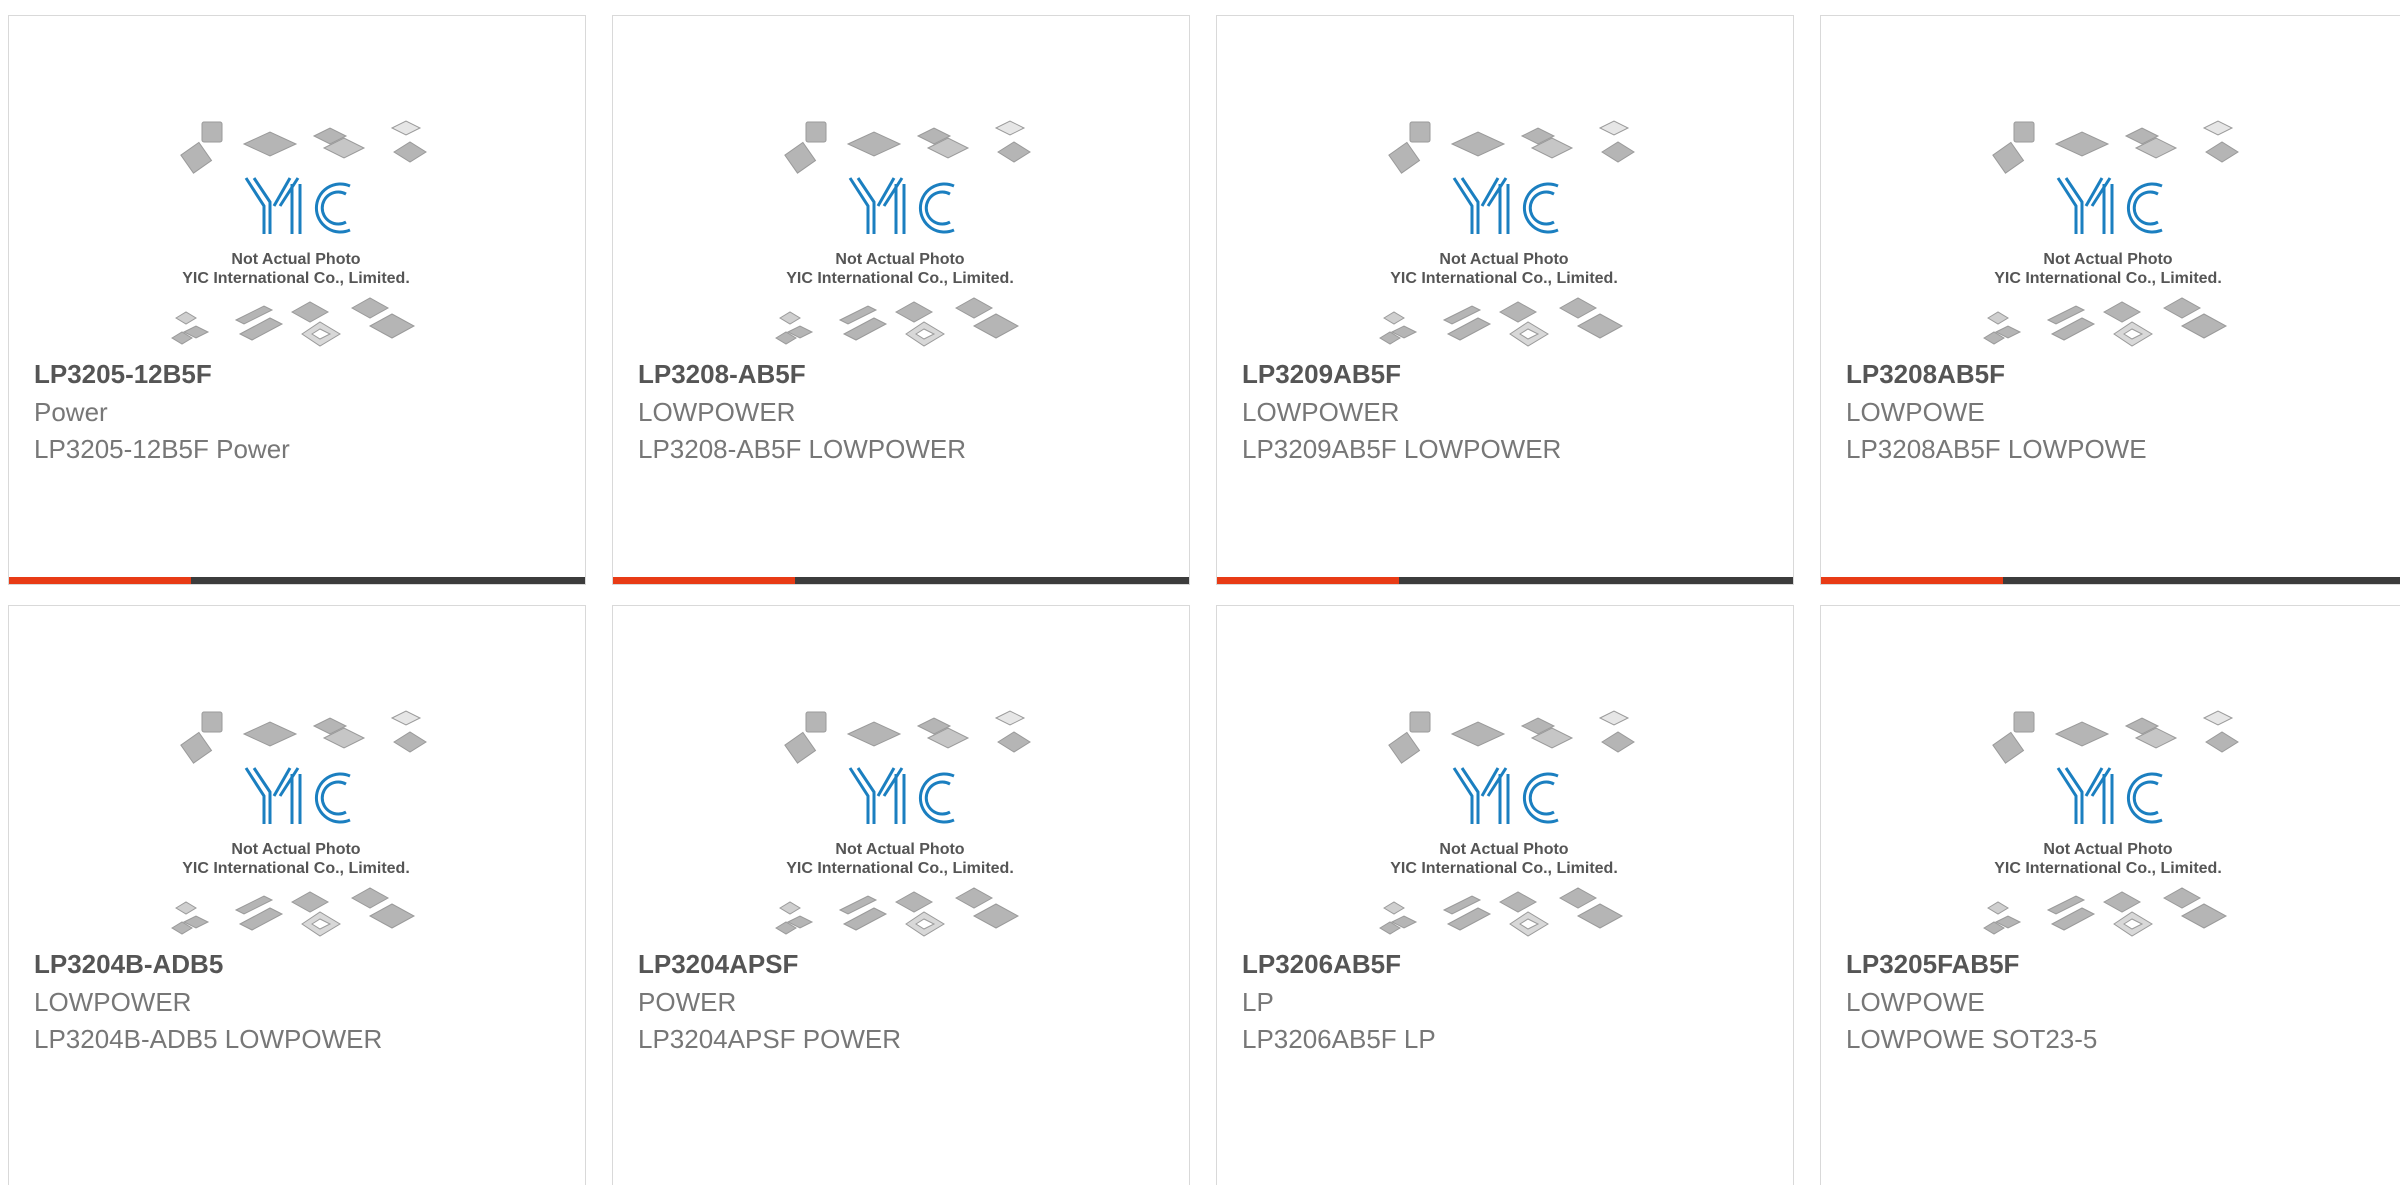 This screenshot has width=2400, height=1185. What do you see at coordinates (722, 374) in the screenshot?
I see `product-part-number: LP3208-AB5F` at bounding box center [722, 374].